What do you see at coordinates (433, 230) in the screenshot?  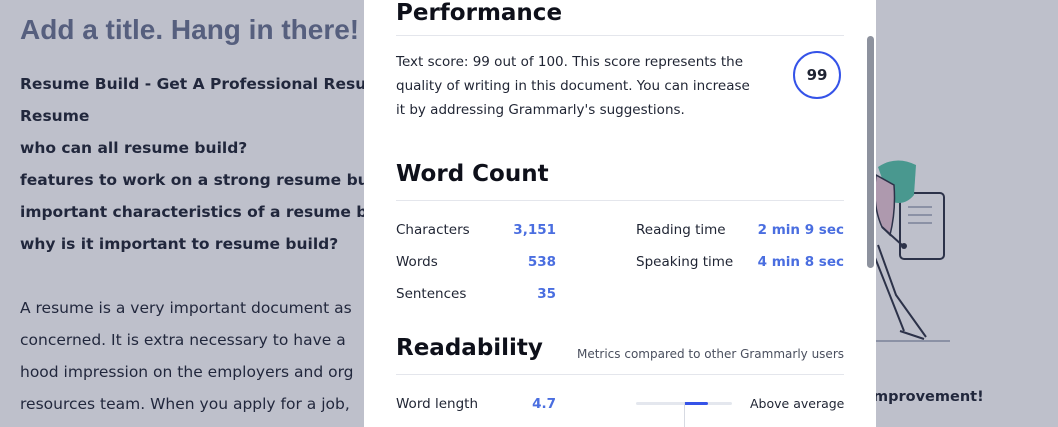 I see `characters-label: Characters` at bounding box center [433, 230].